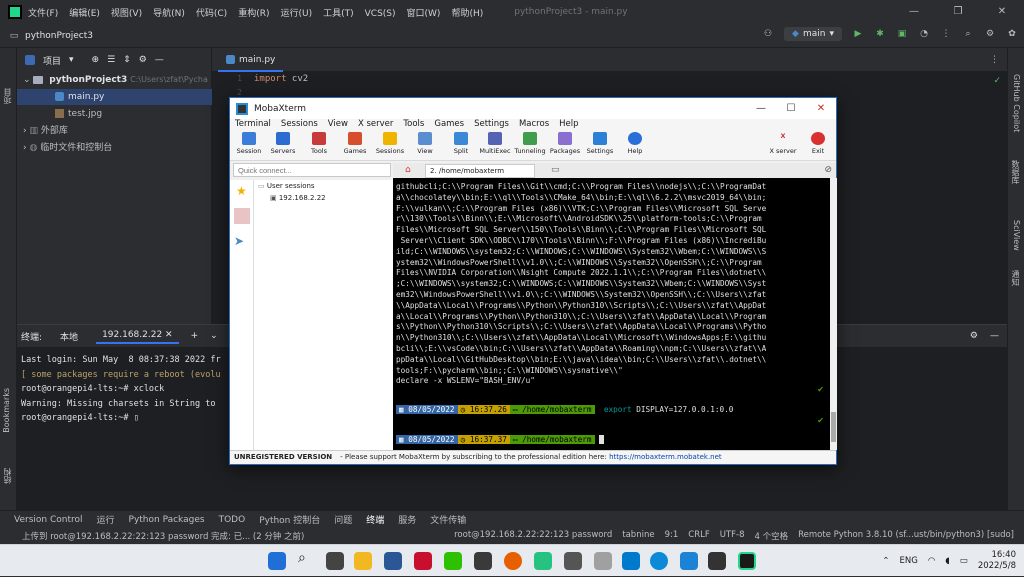 This screenshot has height=577, width=1024. I want to click on locate-icon: ⊕, so click(96, 60).